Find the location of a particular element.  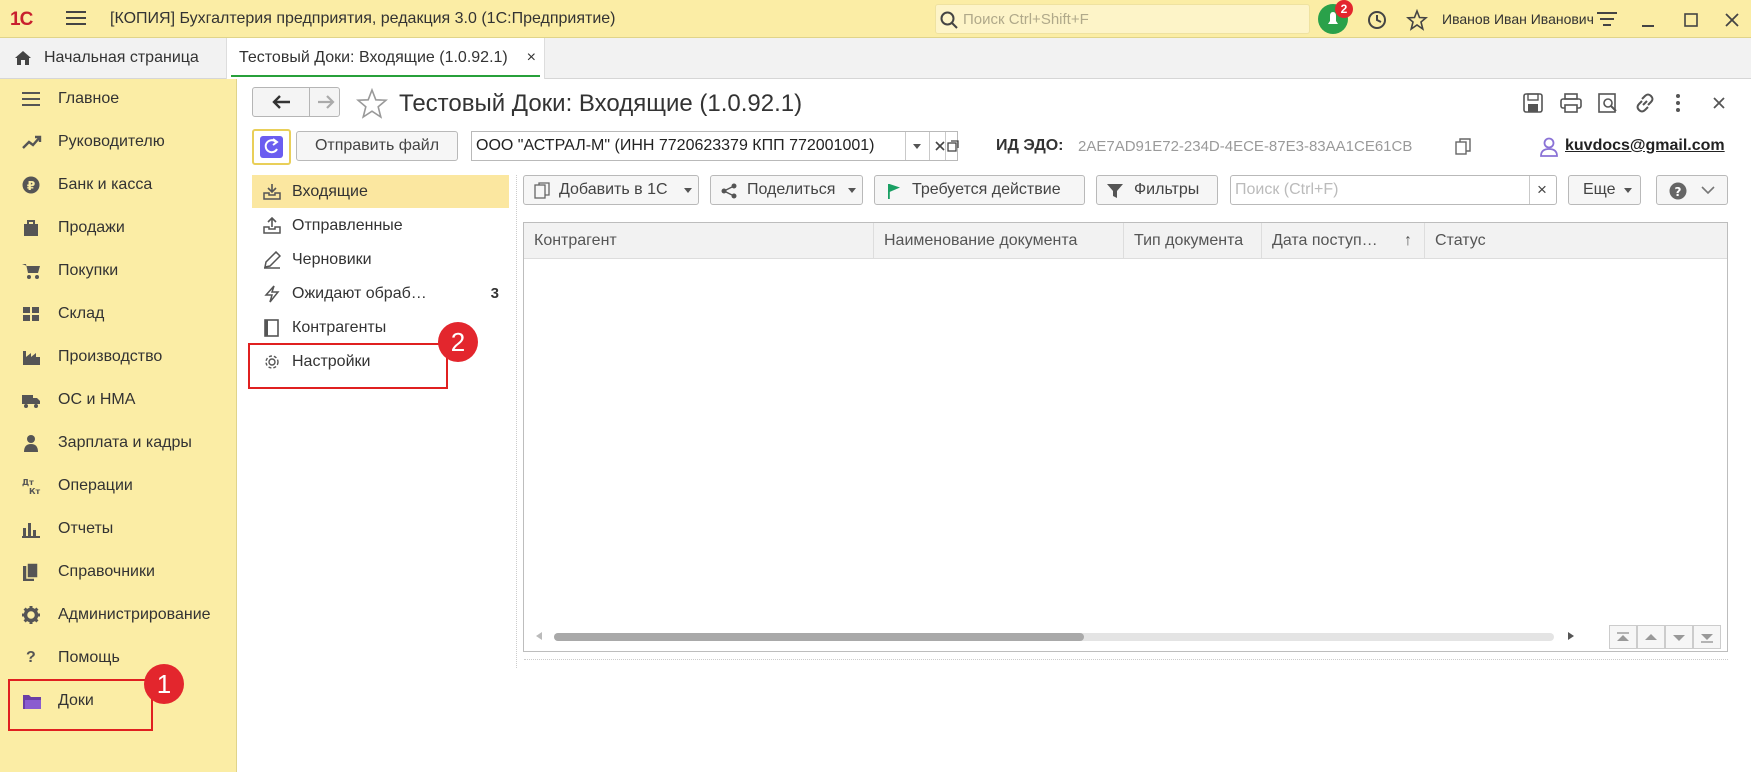

sidebar-item-fixed-assets: ОС и НМА is located at coordinates (118, 400).